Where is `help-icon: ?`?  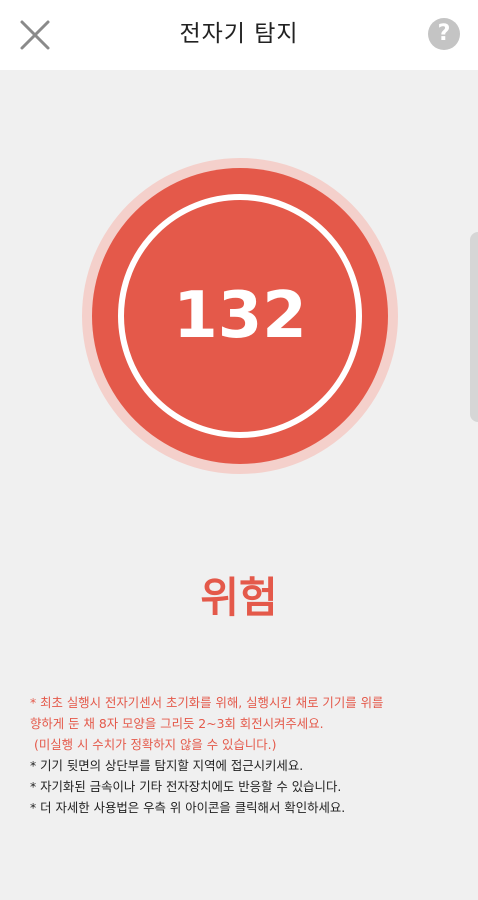 help-icon: ? is located at coordinates (444, 33).